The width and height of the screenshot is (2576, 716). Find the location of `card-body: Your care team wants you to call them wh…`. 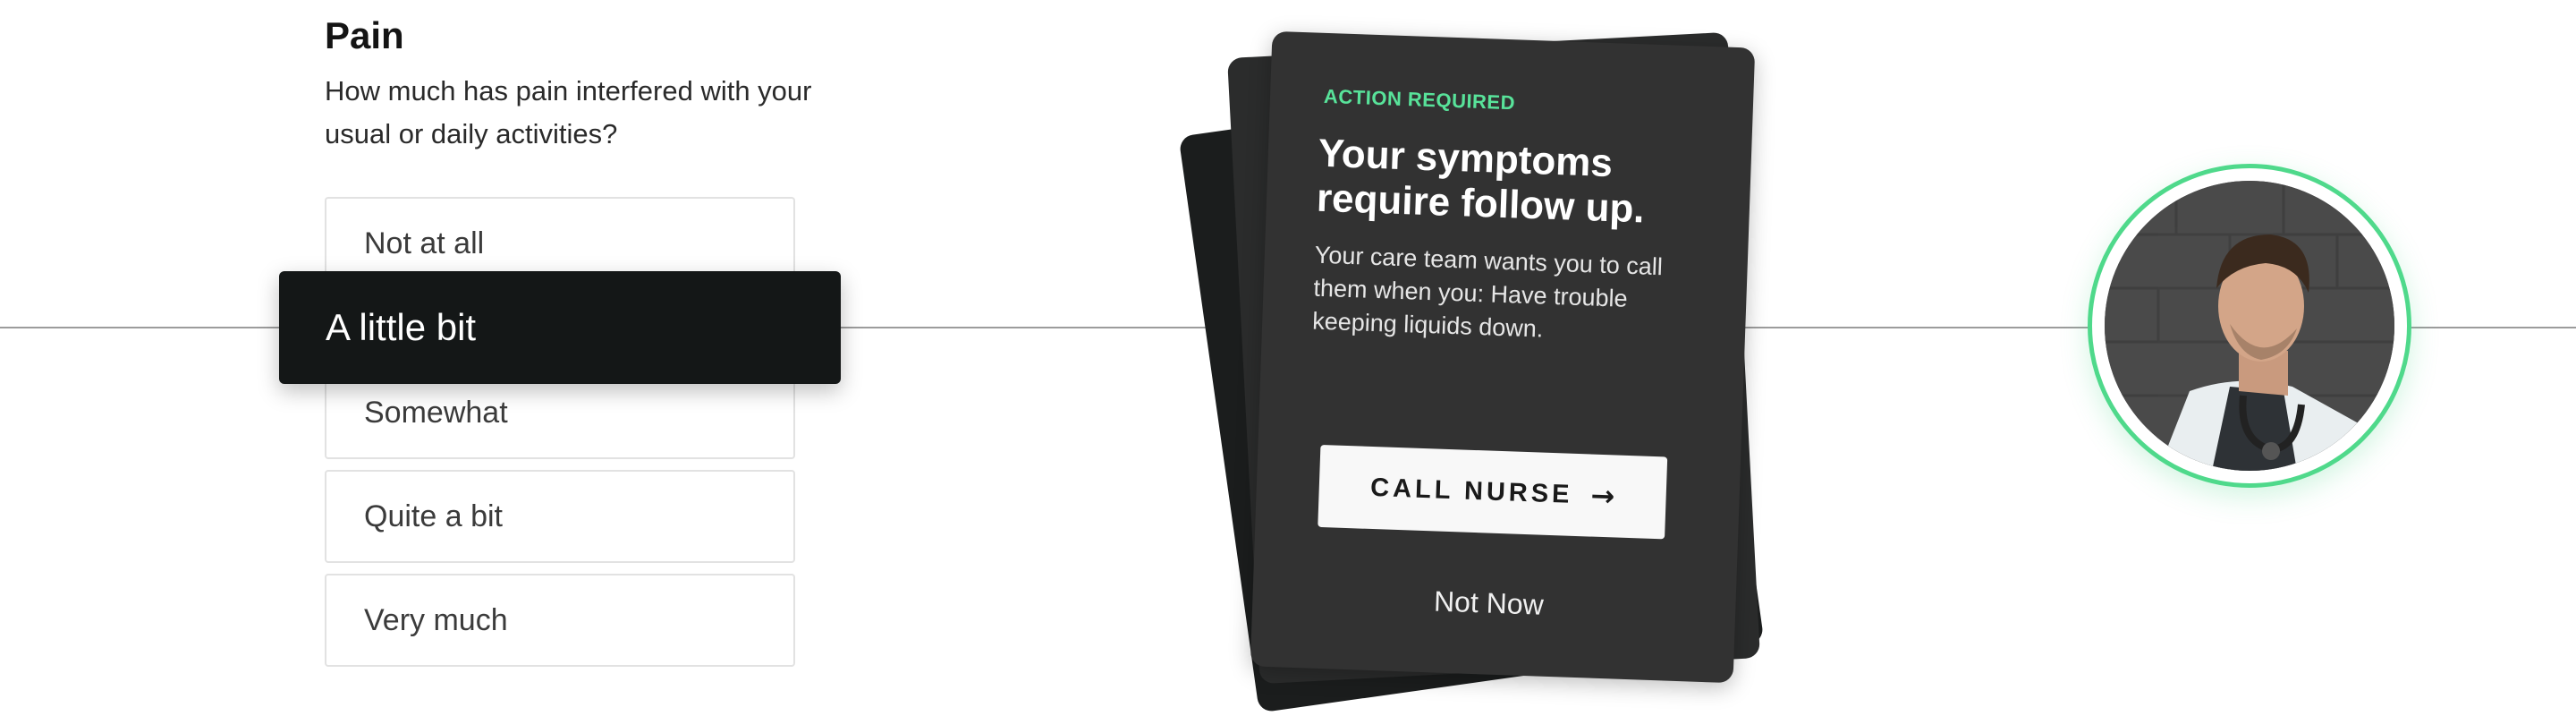

card-body: Your care team wants you to call them wh… is located at coordinates (1487, 292).